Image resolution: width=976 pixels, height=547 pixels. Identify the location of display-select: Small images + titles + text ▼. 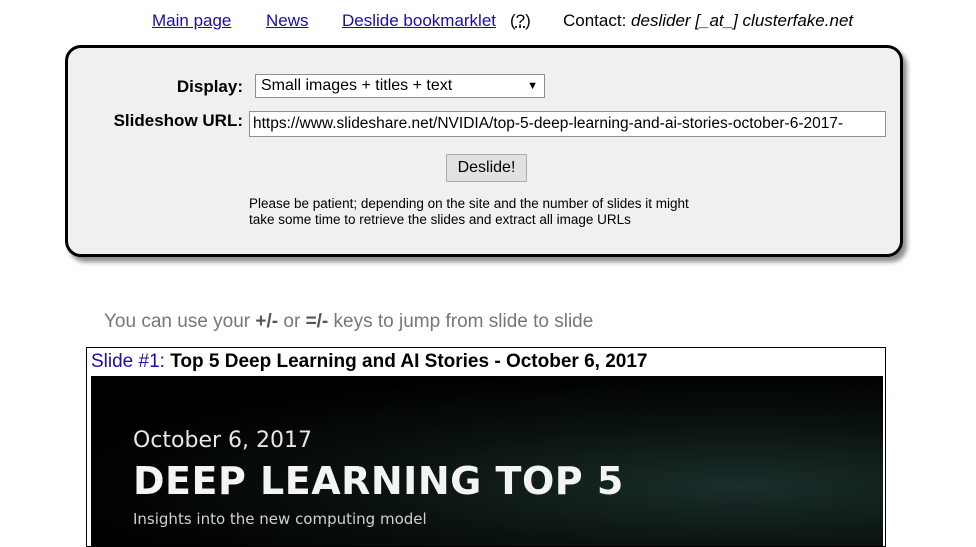
(400, 86).